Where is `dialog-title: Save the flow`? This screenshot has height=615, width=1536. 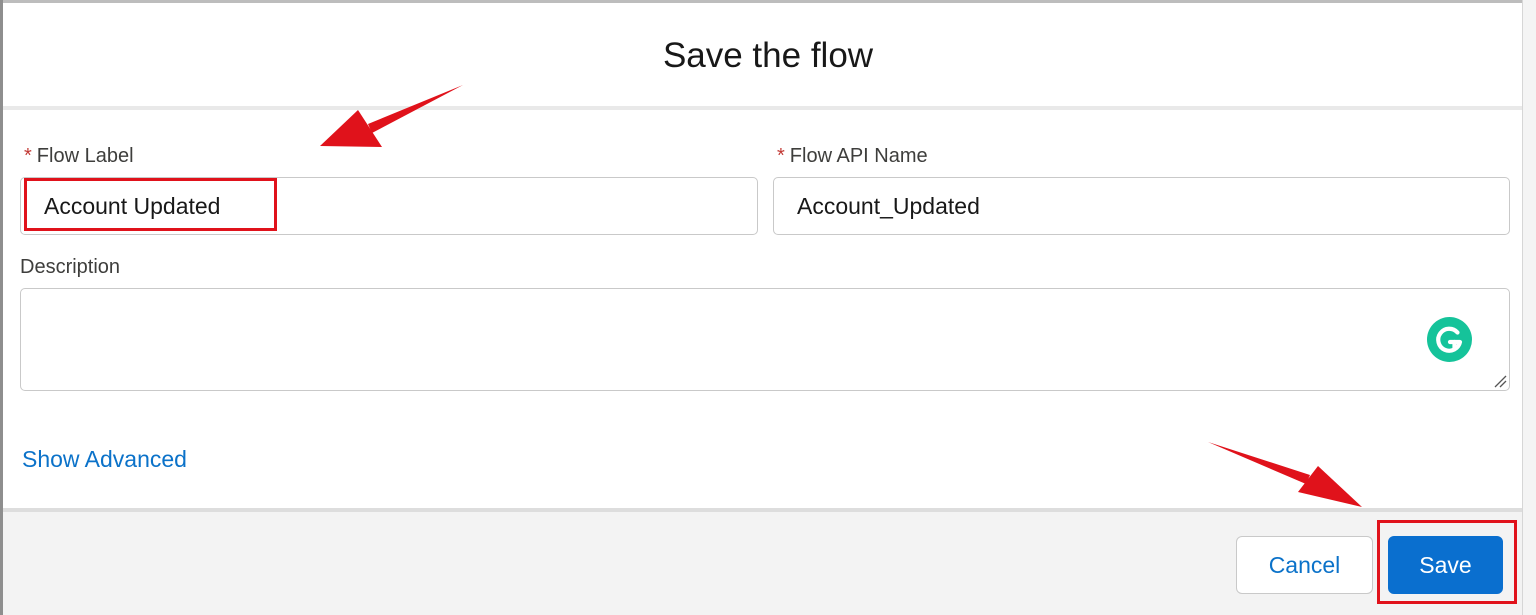
dialog-title: Save the flow is located at coordinates (768, 55).